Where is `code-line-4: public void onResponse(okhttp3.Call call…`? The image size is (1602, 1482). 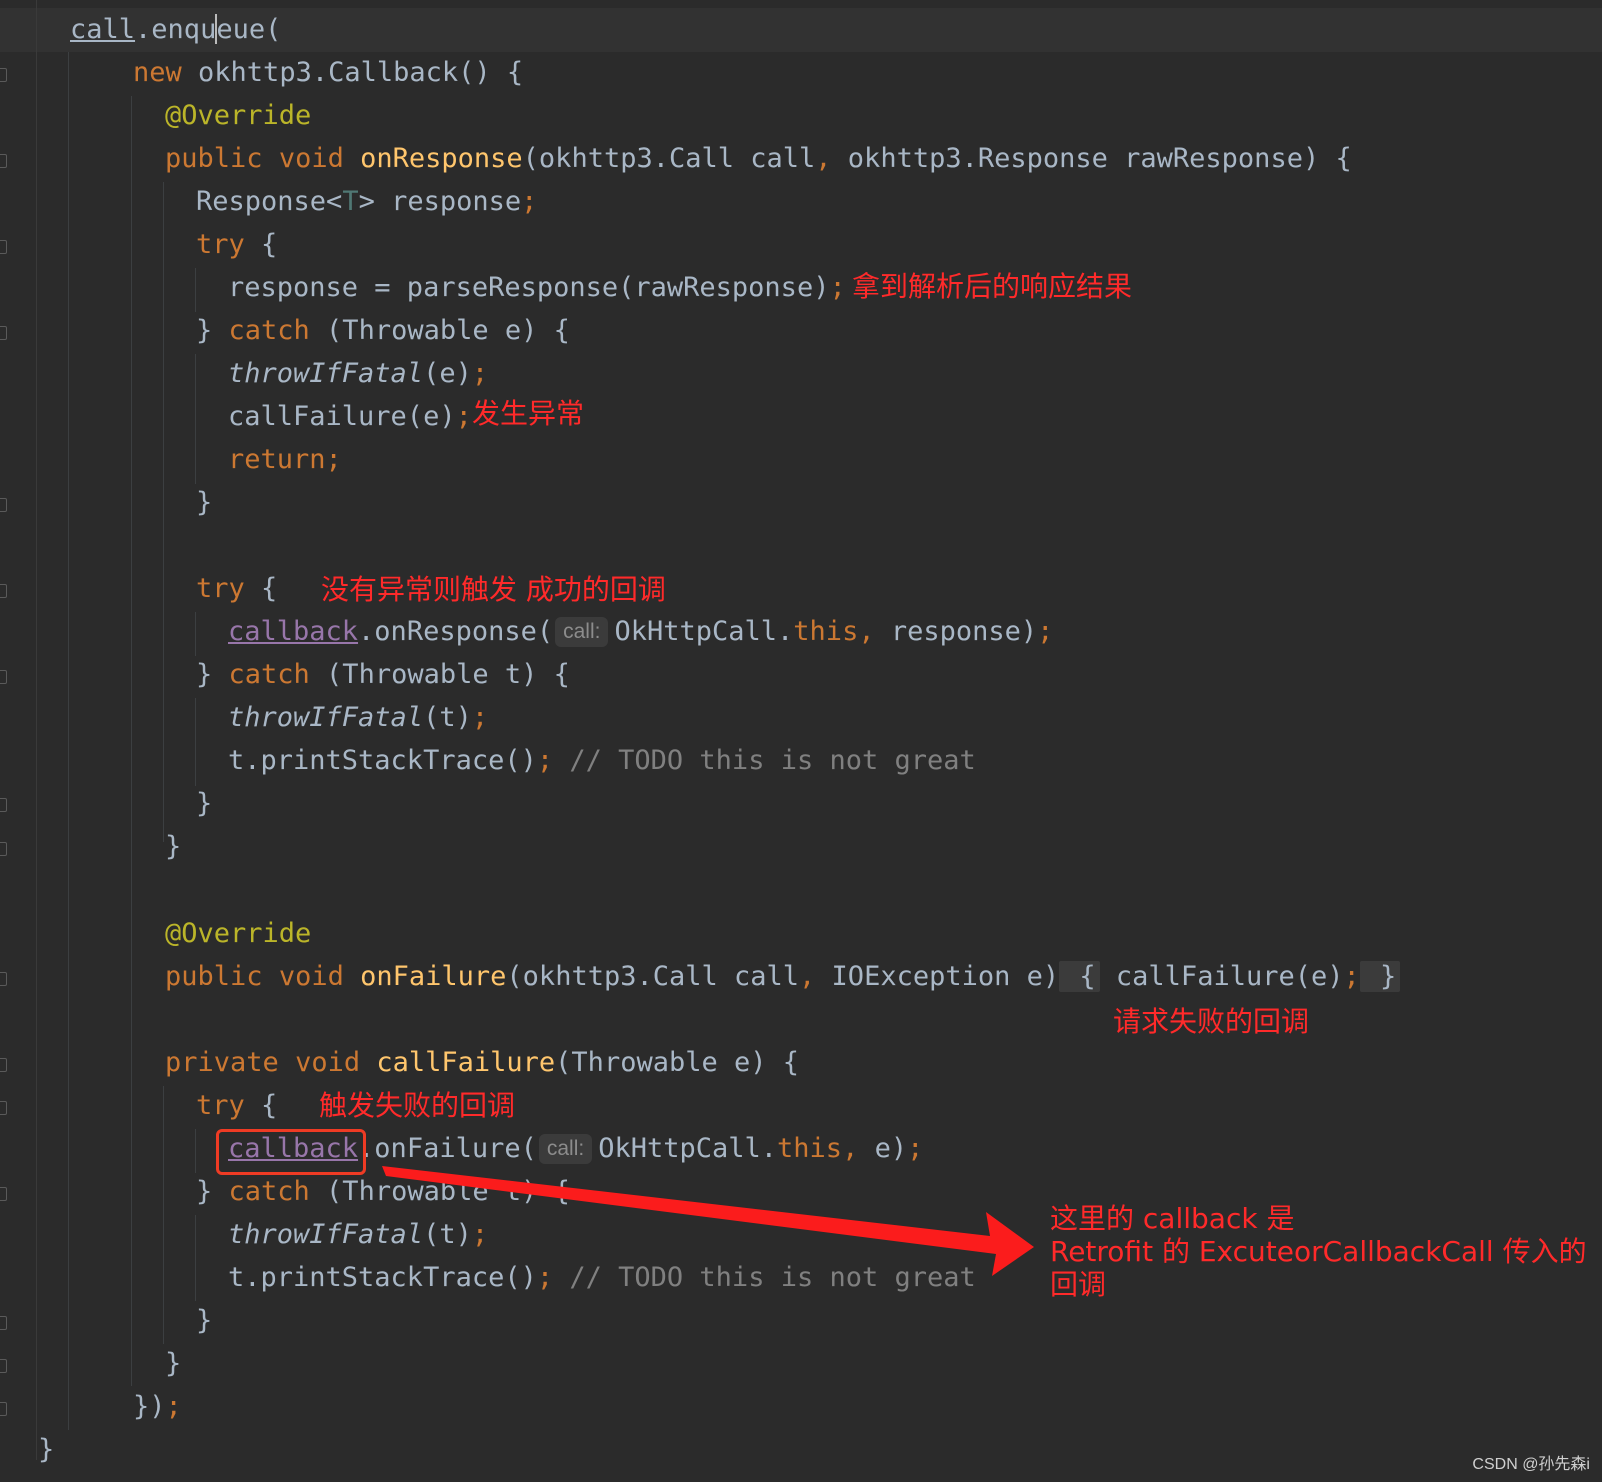 code-line-4: public void onResponse(okhttp3.Call call… is located at coordinates (758, 159).